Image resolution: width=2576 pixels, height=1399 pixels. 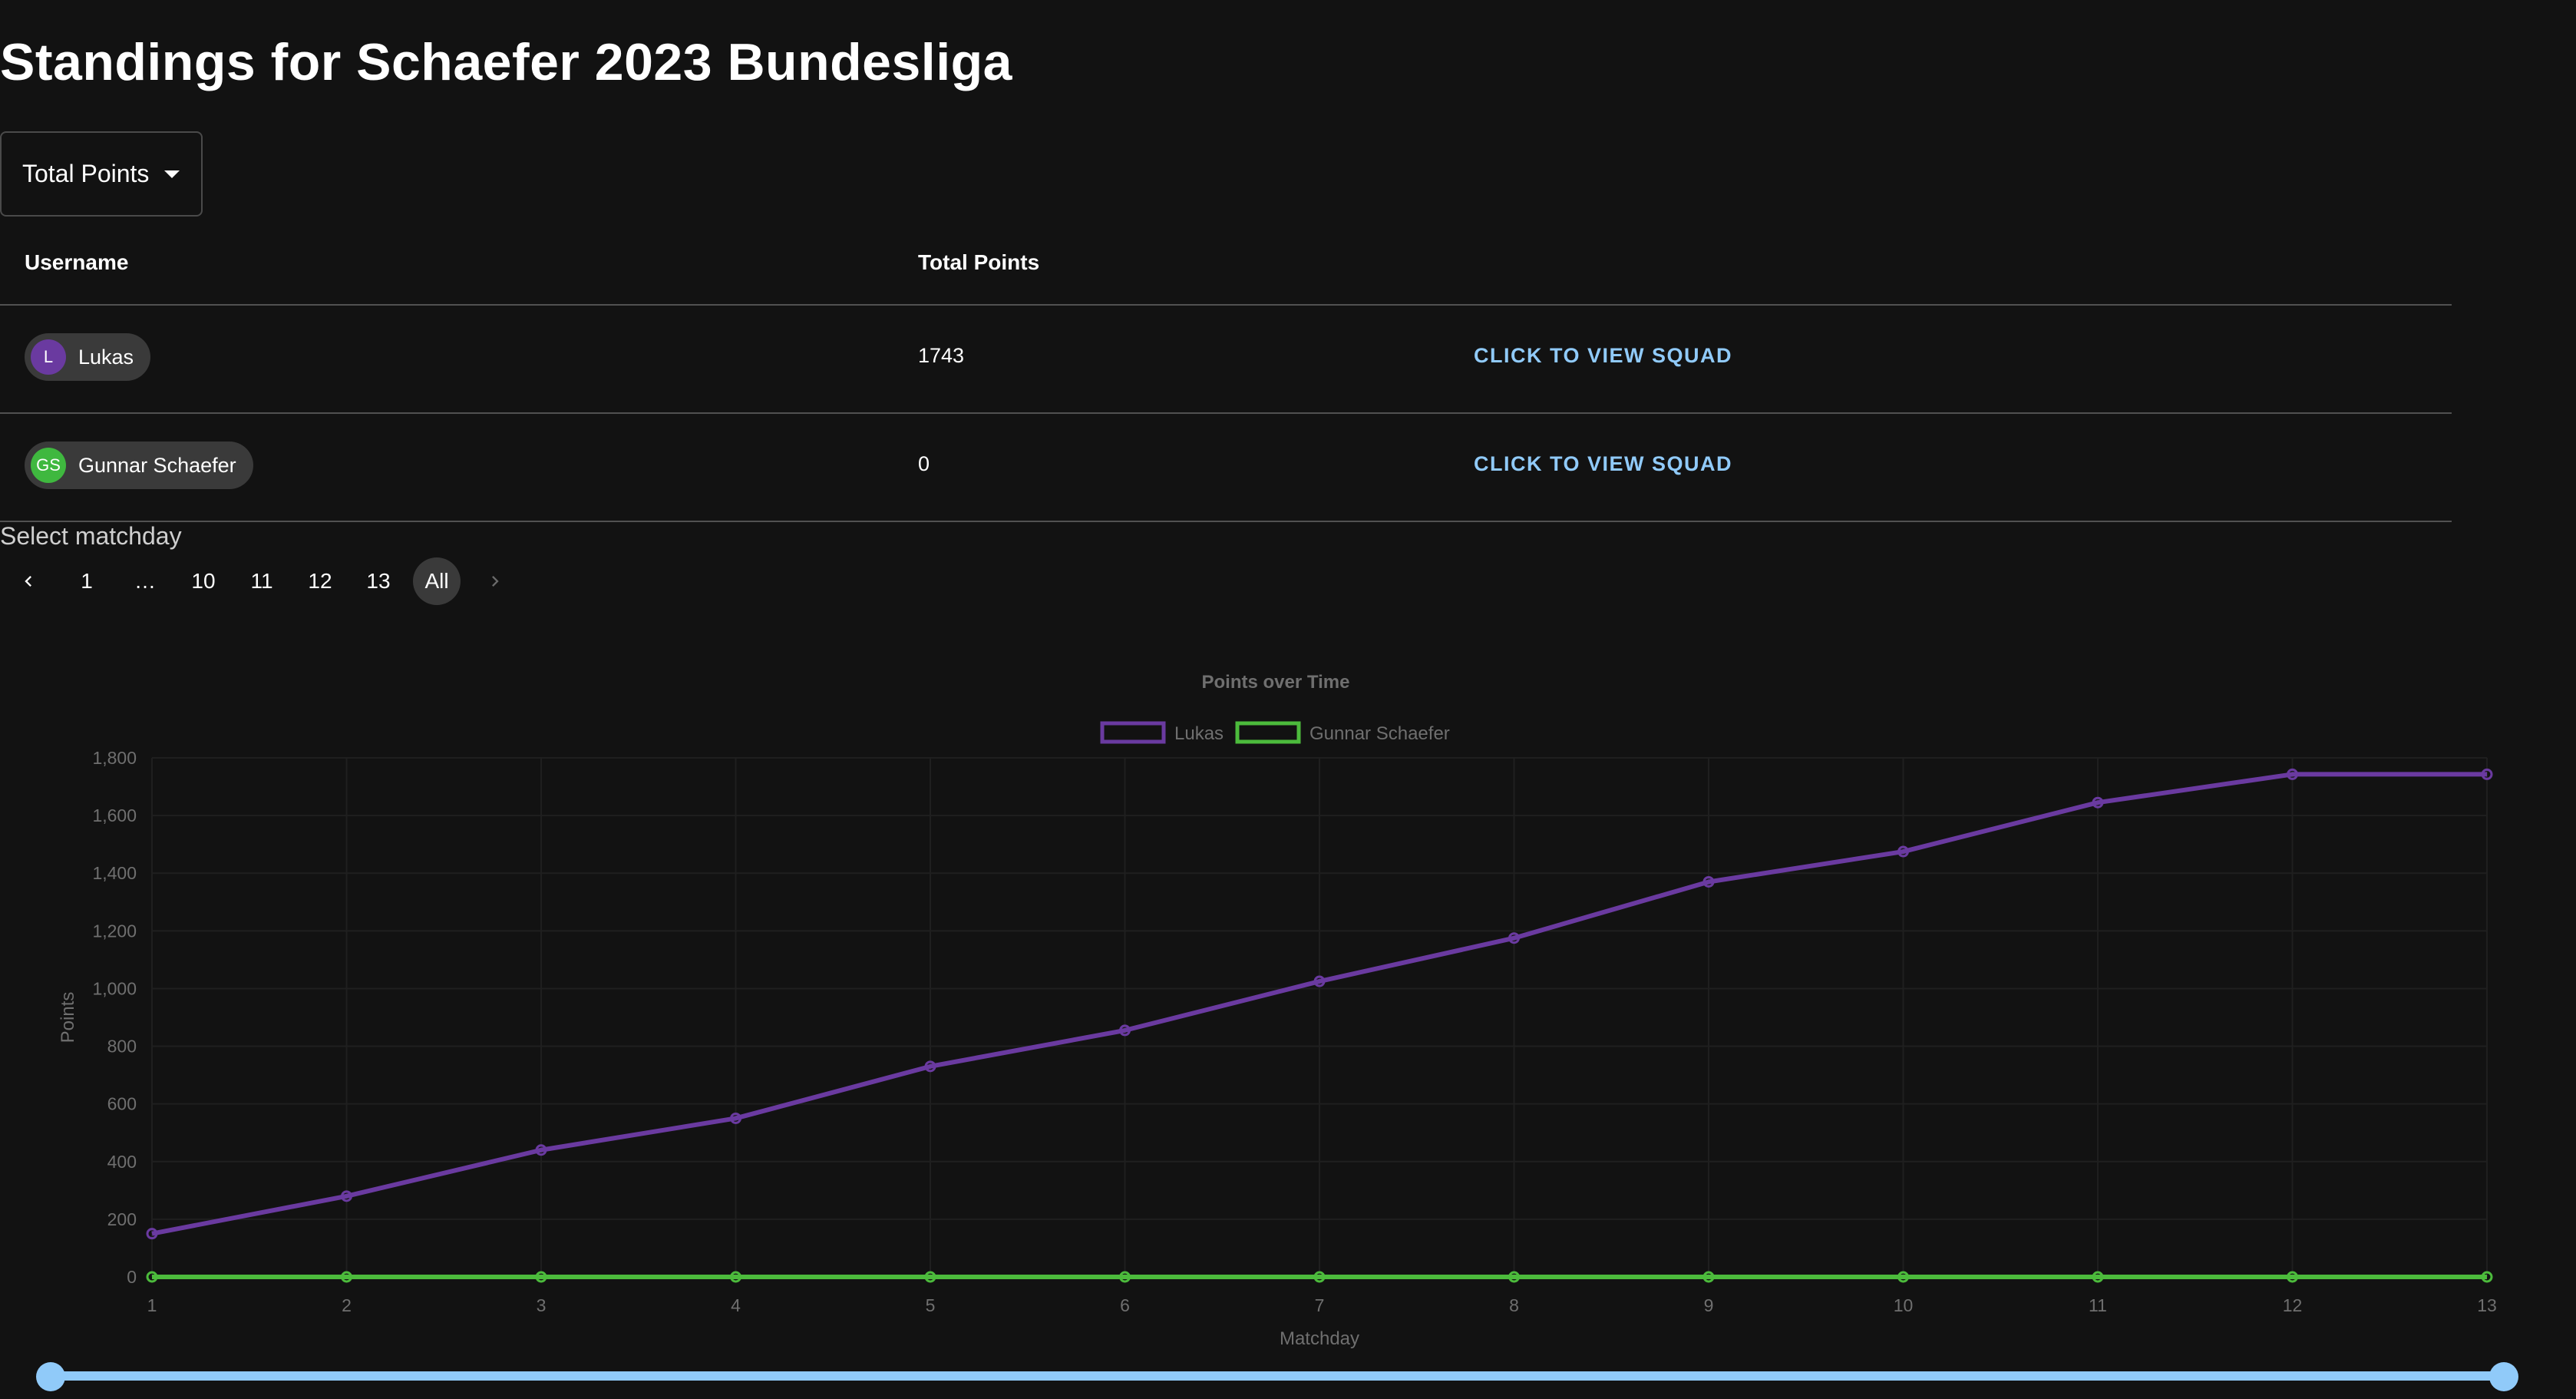 What do you see at coordinates (931, 1305) in the screenshot?
I see `x-tick-label: 5` at bounding box center [931, 1305].